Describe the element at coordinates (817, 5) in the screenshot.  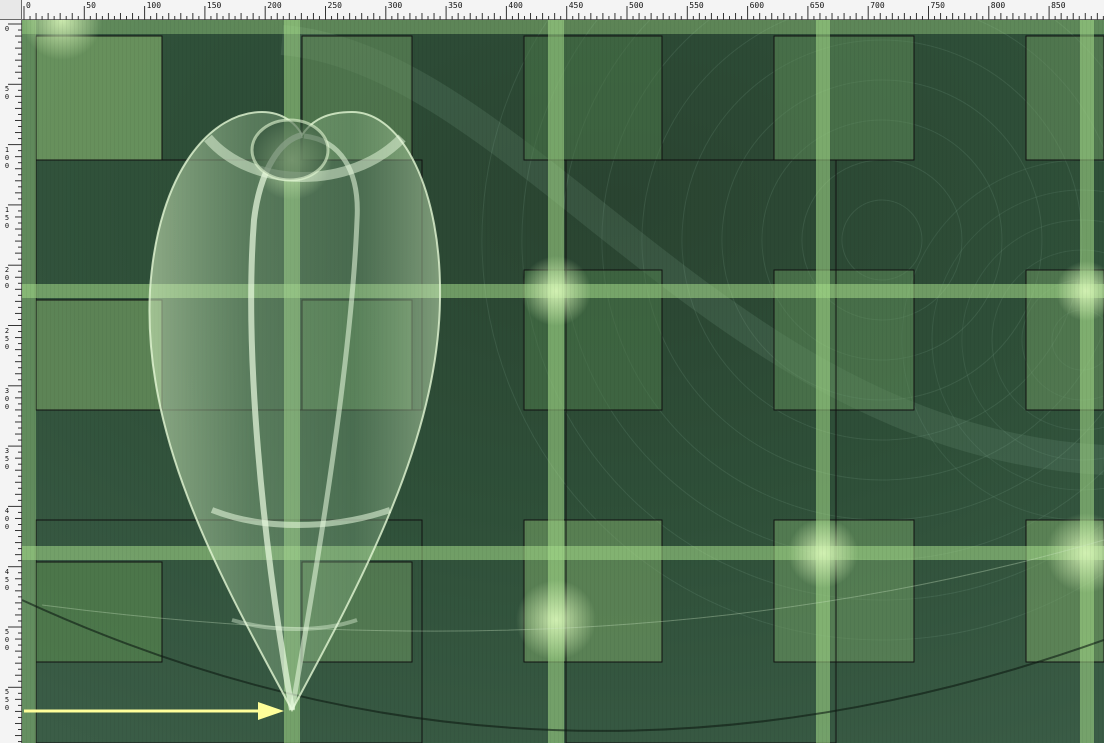
I see `ruler-label: 650` at that location.